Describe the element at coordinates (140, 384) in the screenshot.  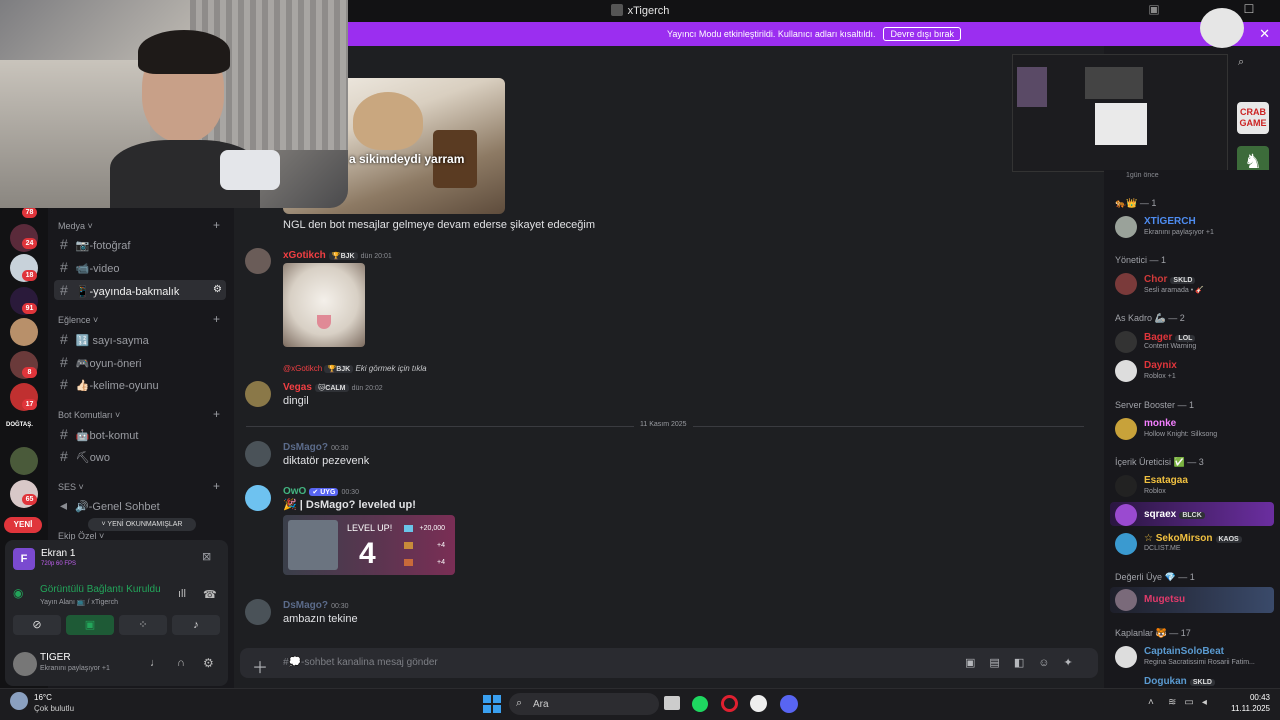
I see `channel-kelime-oyunu: # 👍🏻-kelime-oyunu` at that location.